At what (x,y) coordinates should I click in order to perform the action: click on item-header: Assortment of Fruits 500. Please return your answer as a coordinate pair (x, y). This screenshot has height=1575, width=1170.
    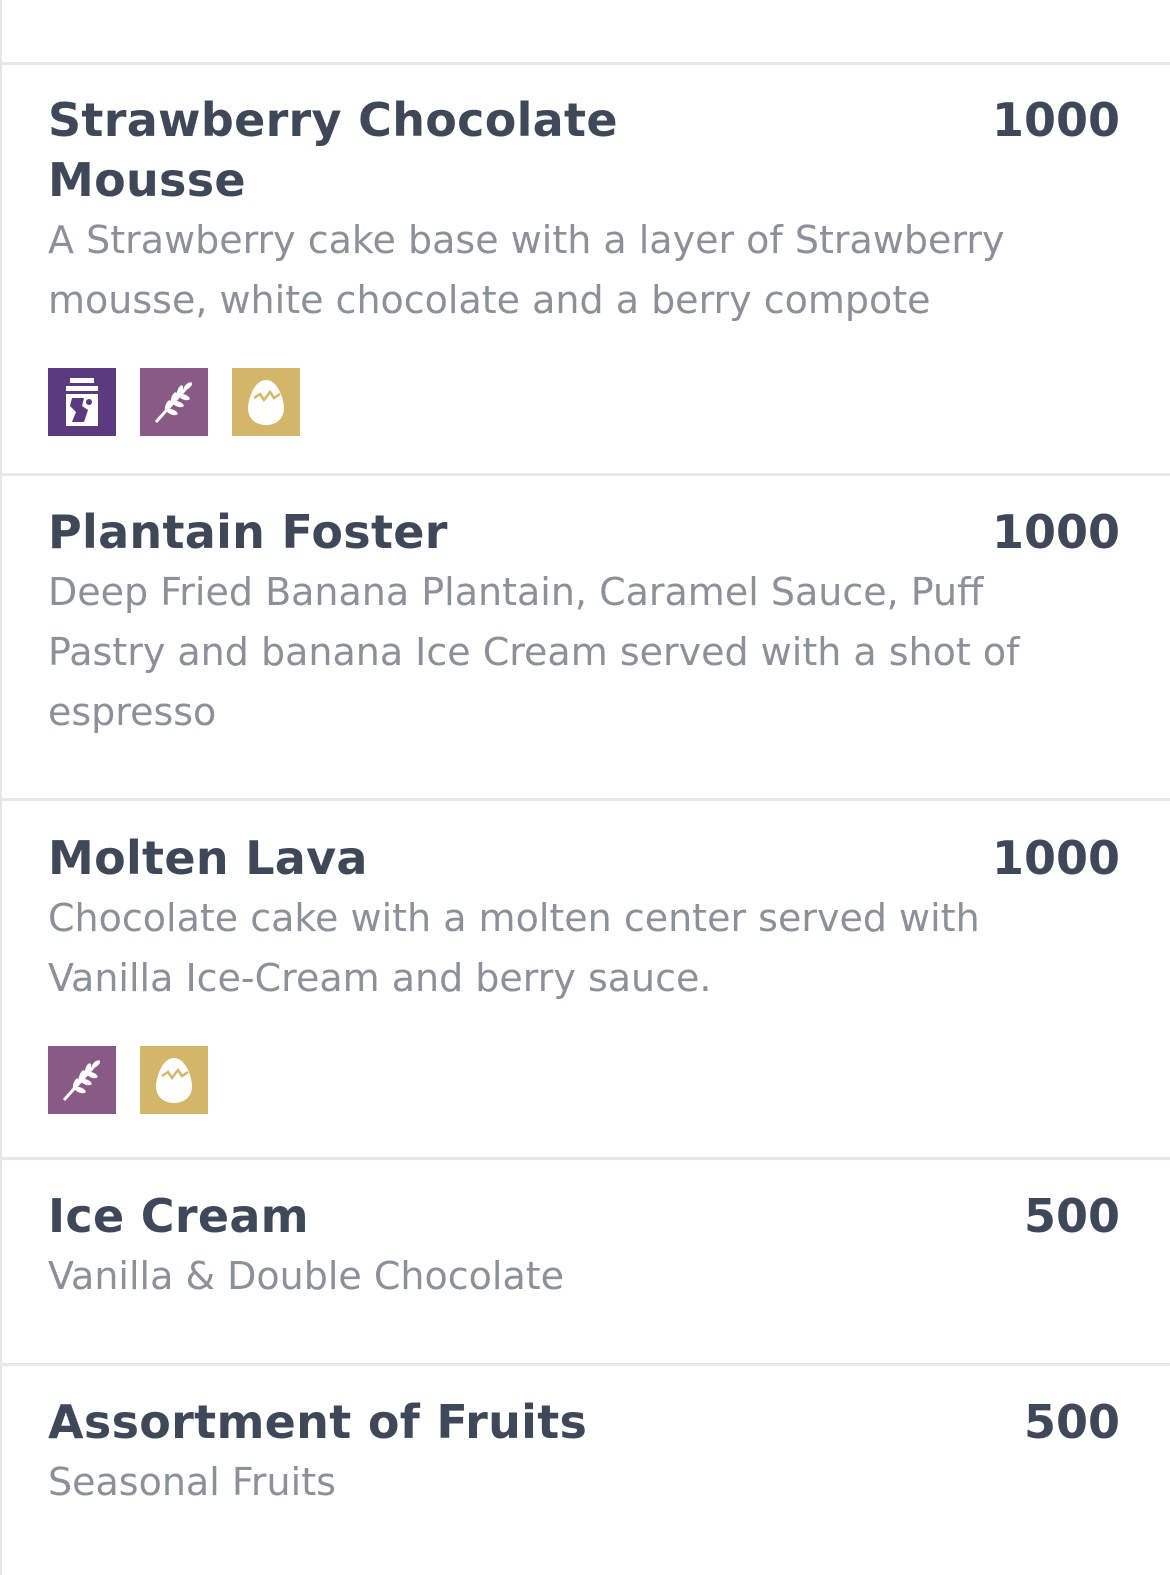
    Looking at the image, I should click on (584, 1422).